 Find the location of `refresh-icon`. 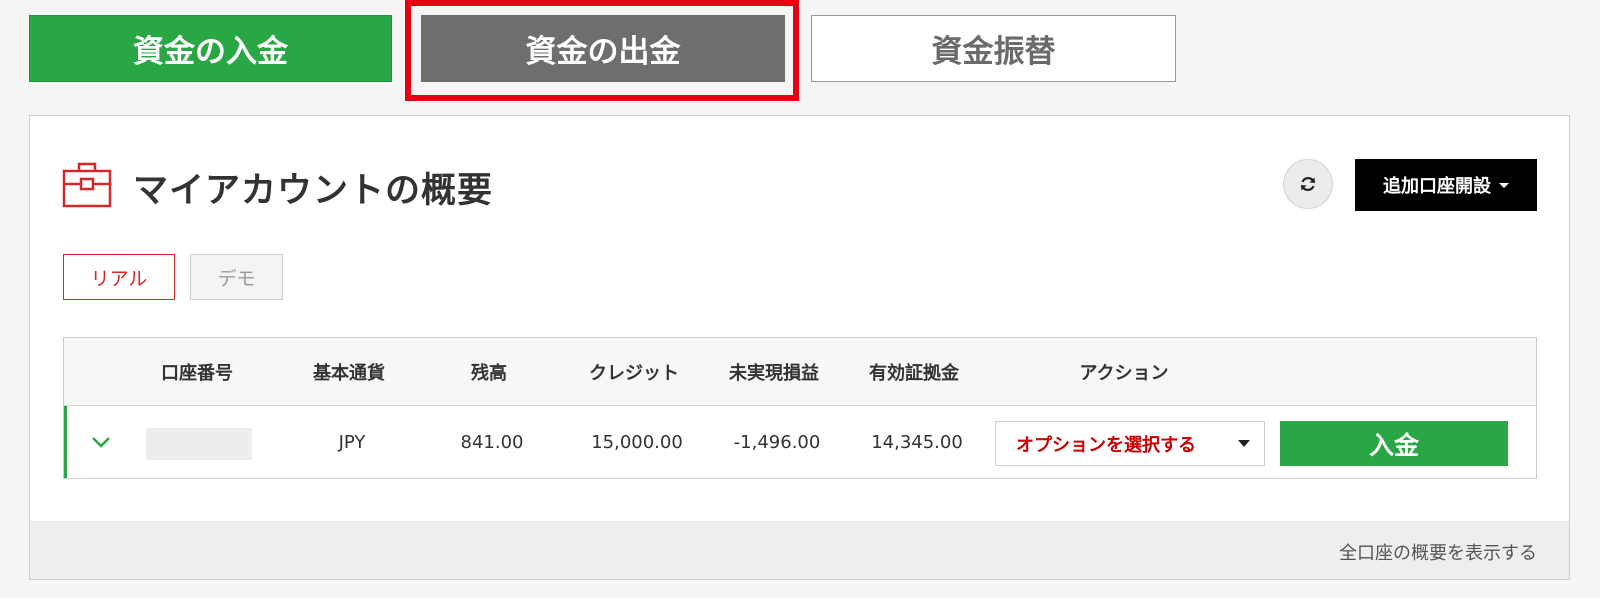

refresh-icon is located at coordinates (1308, 184).